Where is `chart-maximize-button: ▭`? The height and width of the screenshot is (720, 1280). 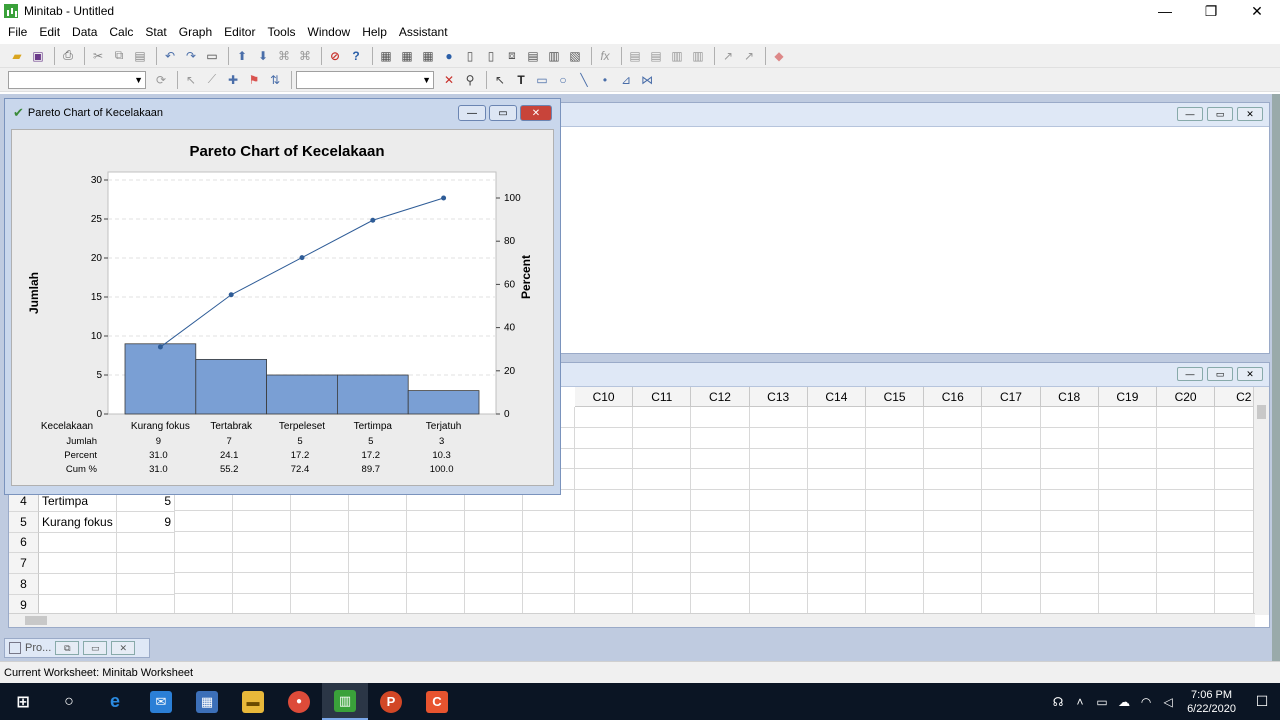 chart-maximize-button: ▭ is located at coordinates (503, 113).